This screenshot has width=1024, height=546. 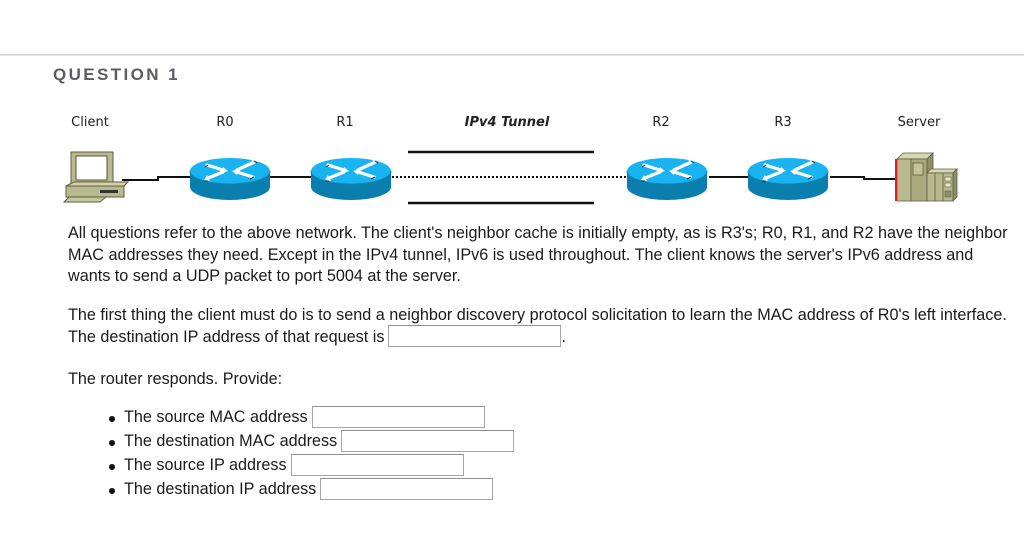 I want to click on router-r3-icon, so click(x=788, y=179).